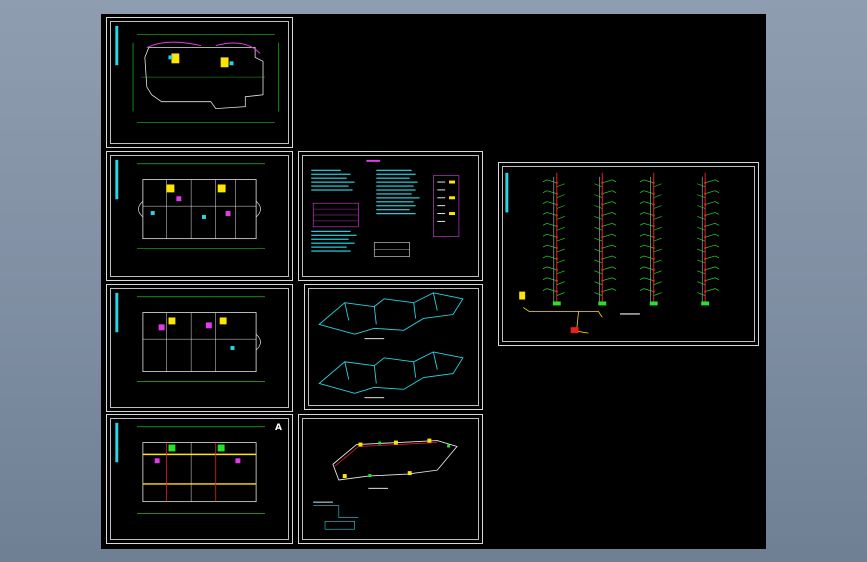 The height and width of the screenshot is (562, 867). What do you see at coordinates (385, 208) in the screenshot?
I see `design-notes-drawing` at bounding box center [385, 208].